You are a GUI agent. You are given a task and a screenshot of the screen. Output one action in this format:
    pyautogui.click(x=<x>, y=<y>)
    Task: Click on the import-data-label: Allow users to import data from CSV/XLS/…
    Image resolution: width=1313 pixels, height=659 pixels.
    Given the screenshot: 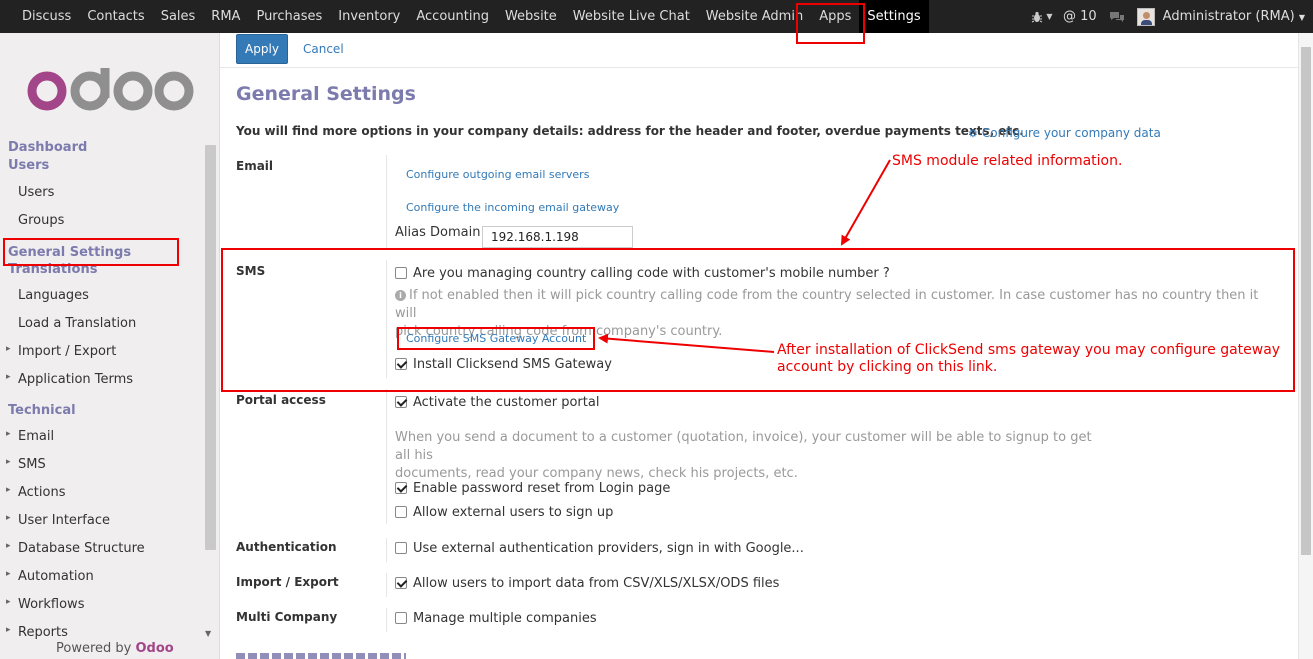 What is the action you would take?
    pyautogui.click(x=596, y=583)
    